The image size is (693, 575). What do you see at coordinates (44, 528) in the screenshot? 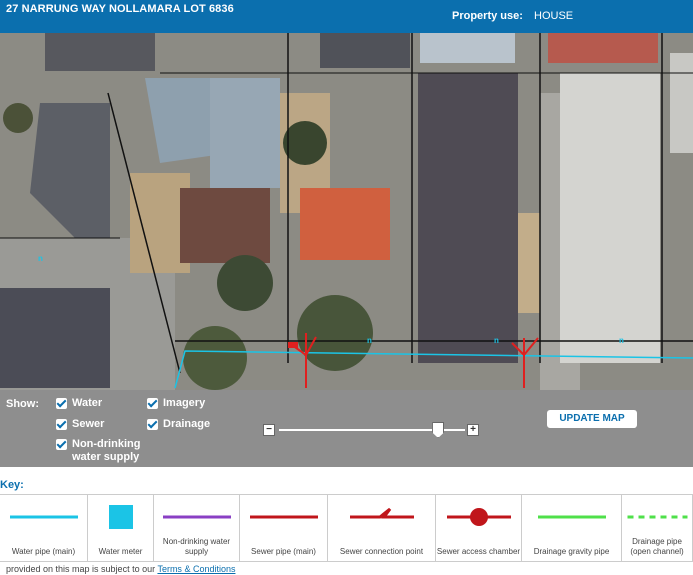
I see `key-item: Water pipe (main)` at bounding box center [44, 528].